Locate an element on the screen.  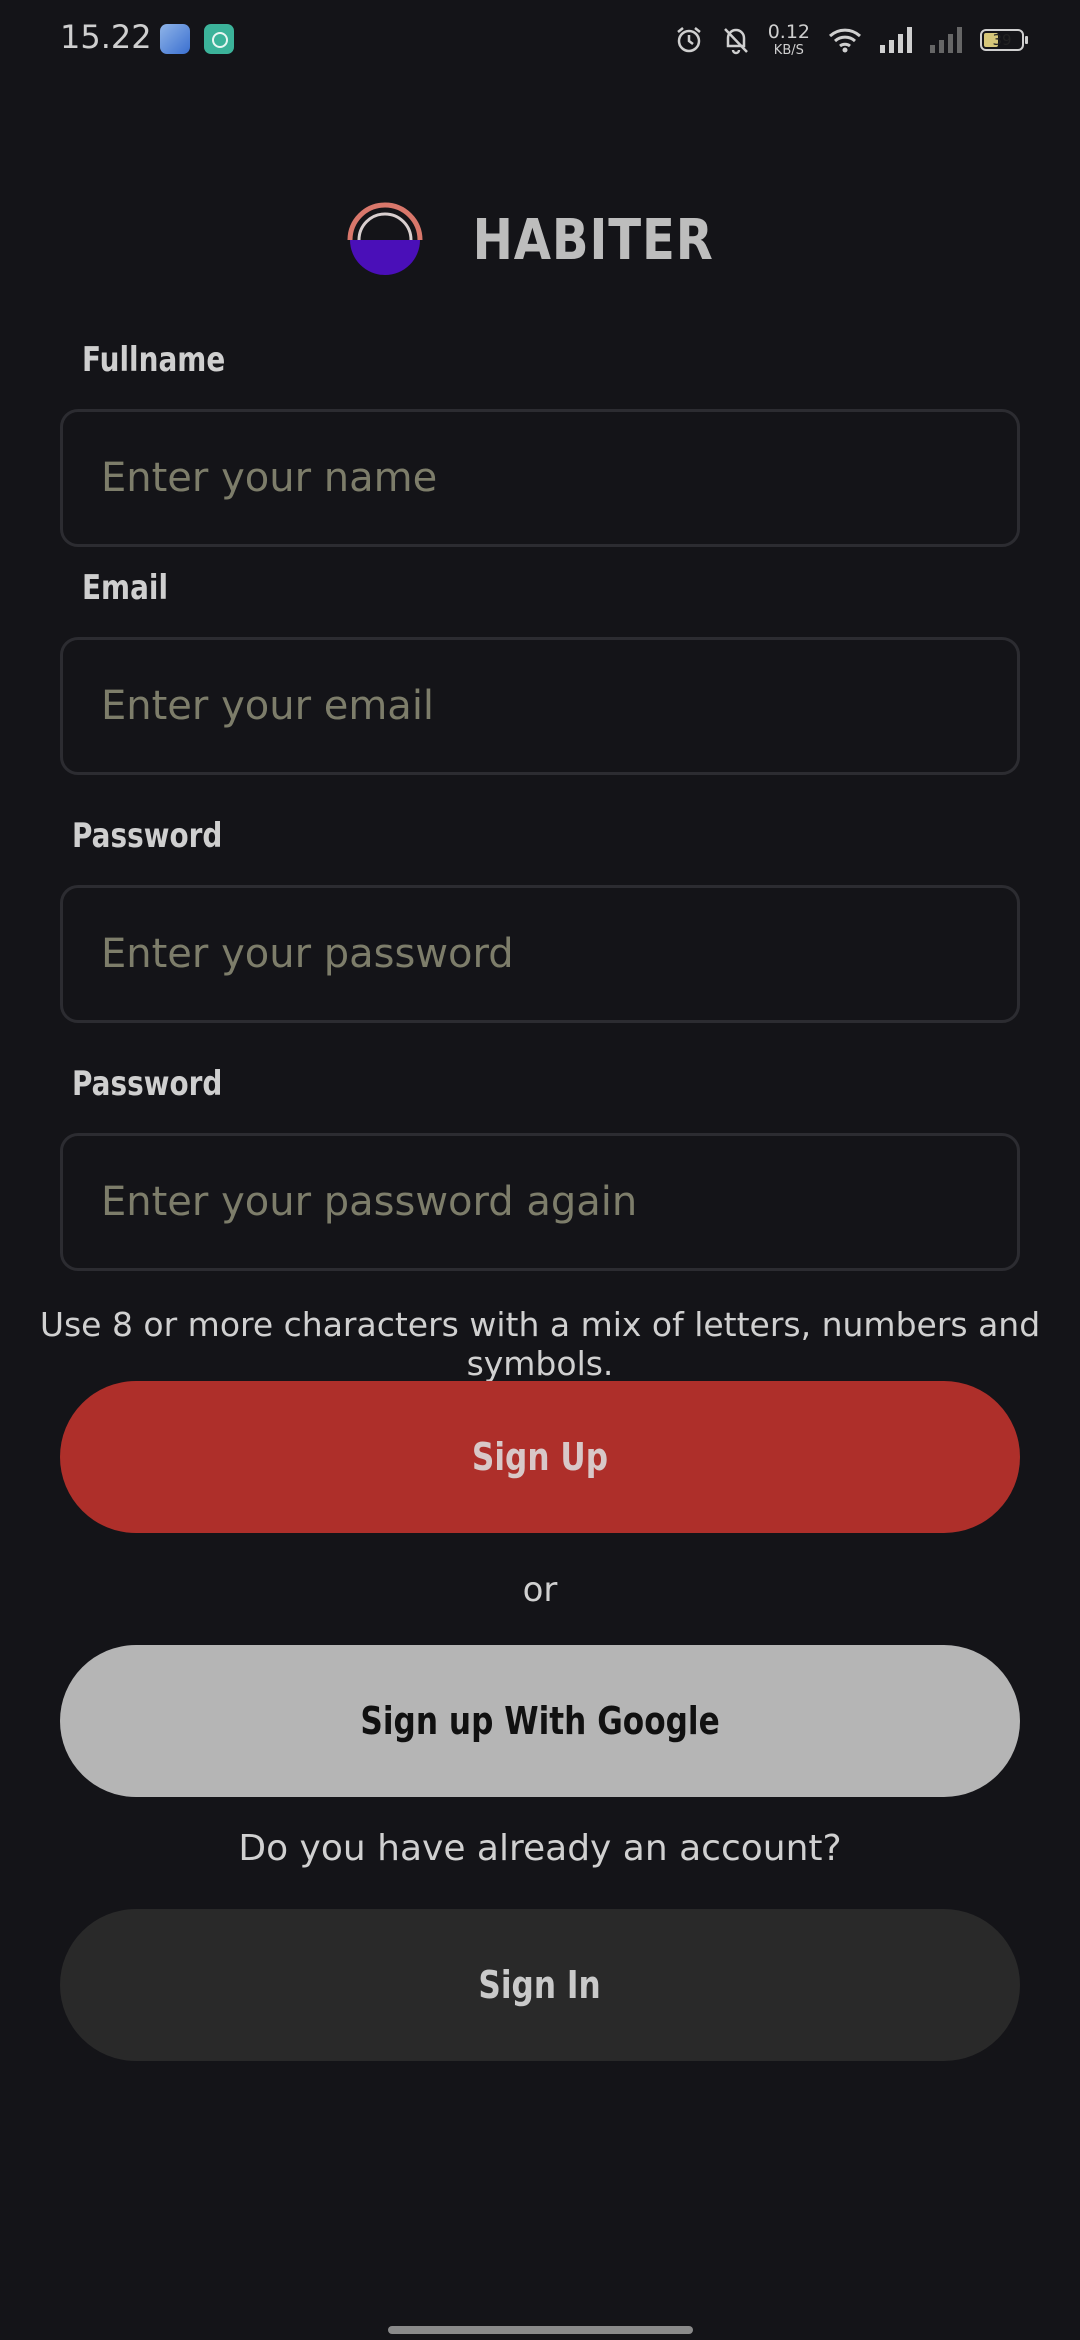
sign-in-label: Sign In is located at coordinates (540, 1985).